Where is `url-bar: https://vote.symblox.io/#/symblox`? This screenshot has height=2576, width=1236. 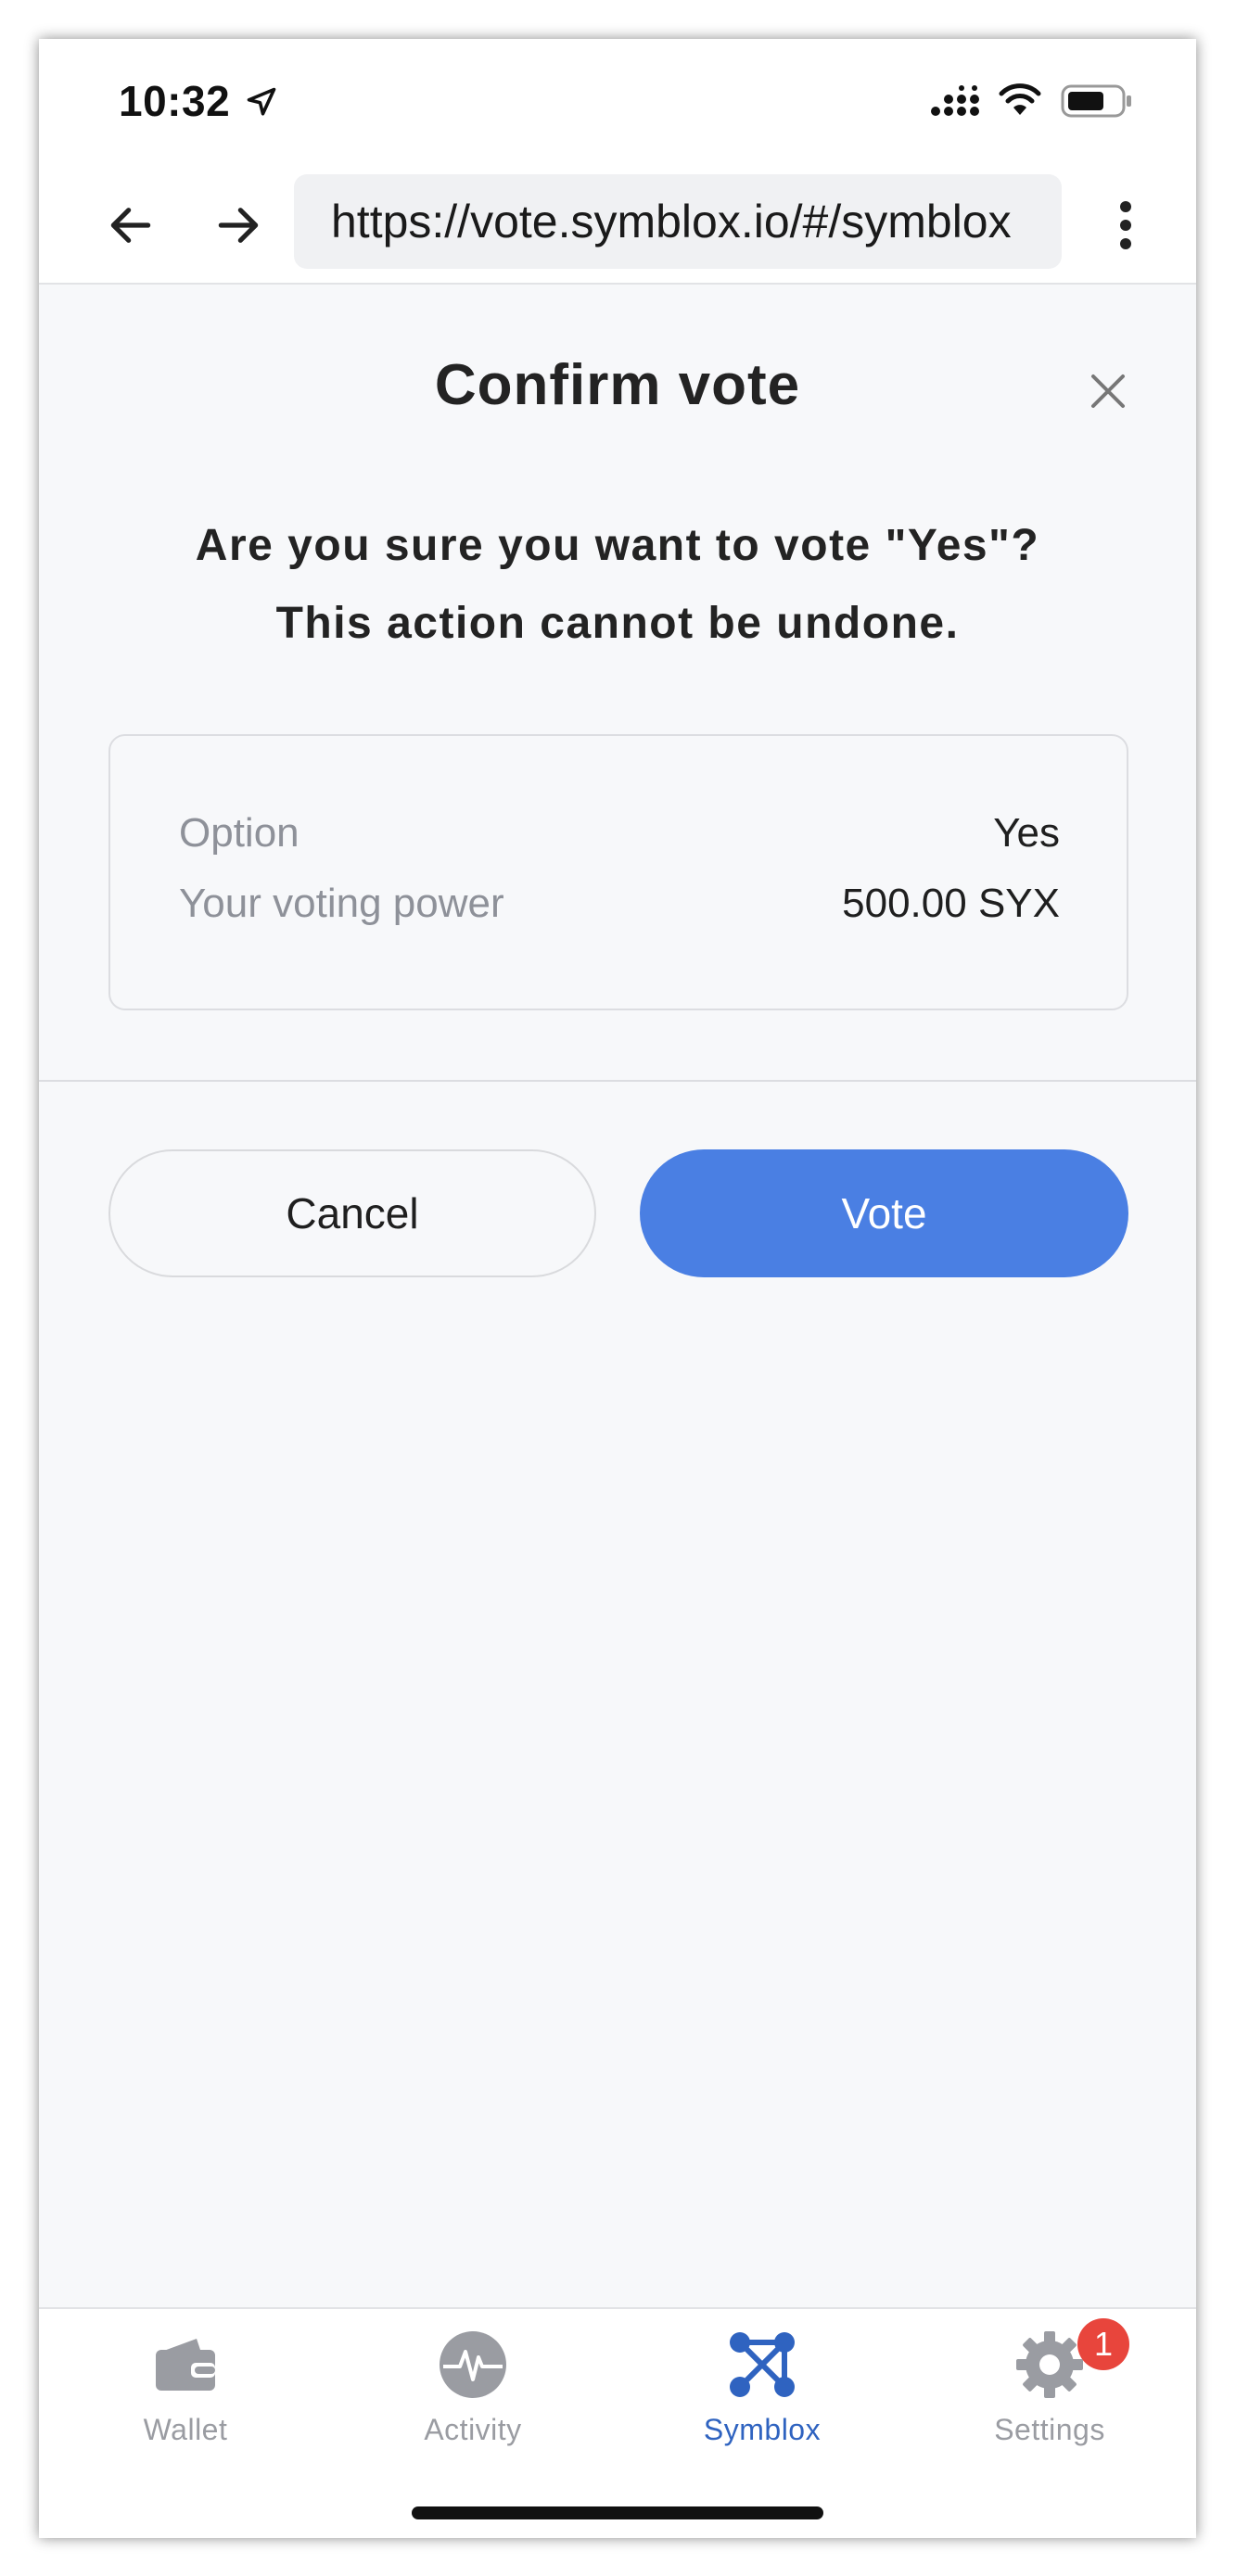 url-bar: https://vote.symblox.io/#/symblox is located at coordinates (678, 221).